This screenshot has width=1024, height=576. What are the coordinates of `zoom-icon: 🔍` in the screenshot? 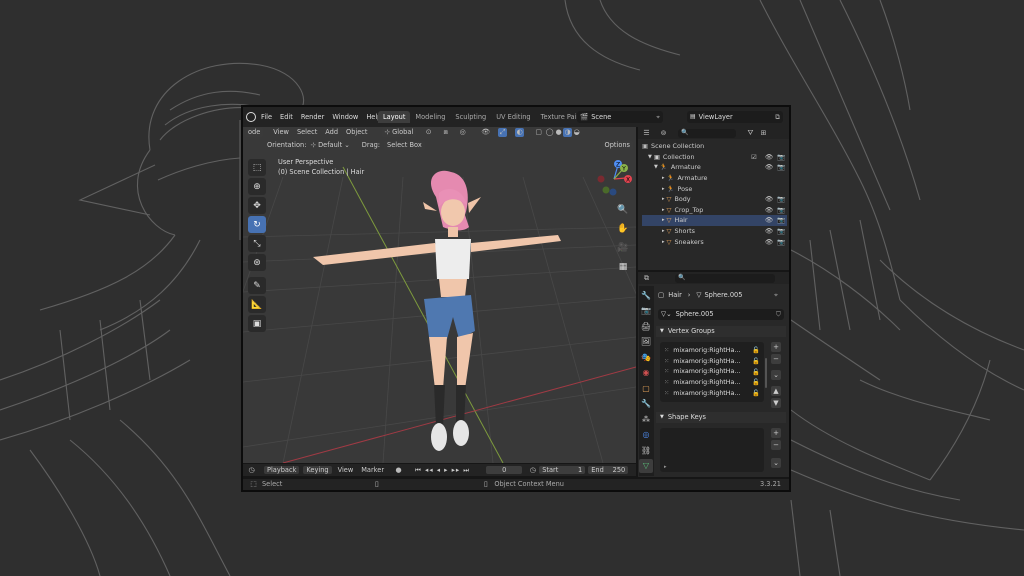 It's located at (623, 210).